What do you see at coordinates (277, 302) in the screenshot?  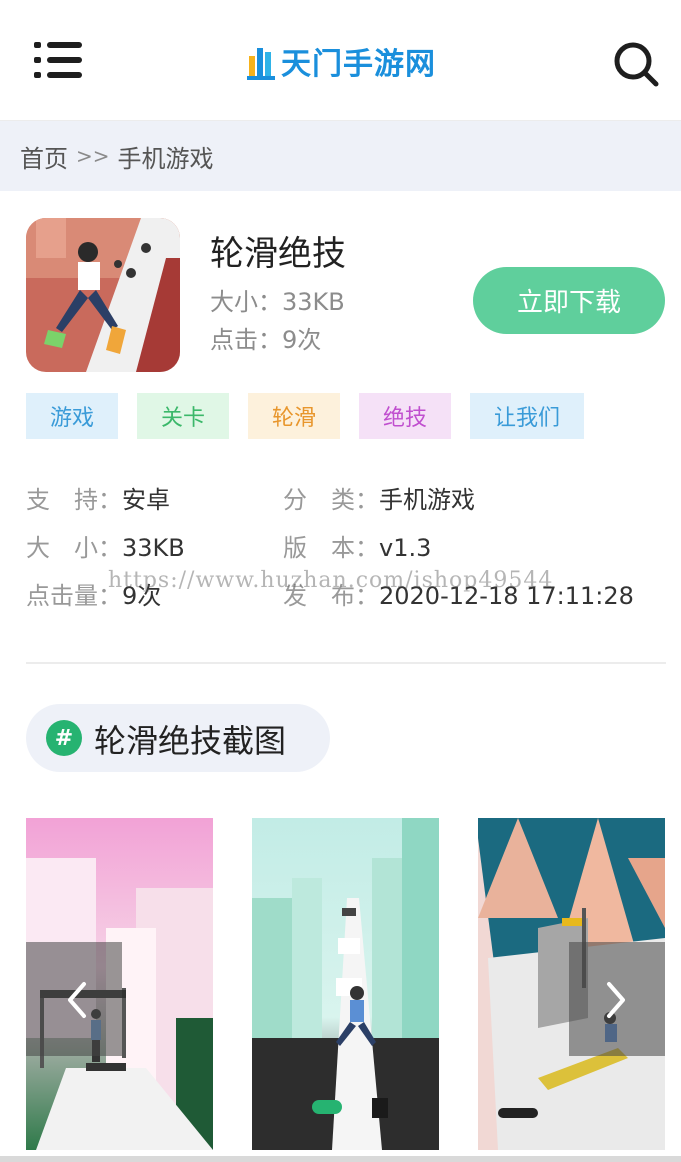 I see `app-size: 大小：33KB` at bounding box center [277, 302].